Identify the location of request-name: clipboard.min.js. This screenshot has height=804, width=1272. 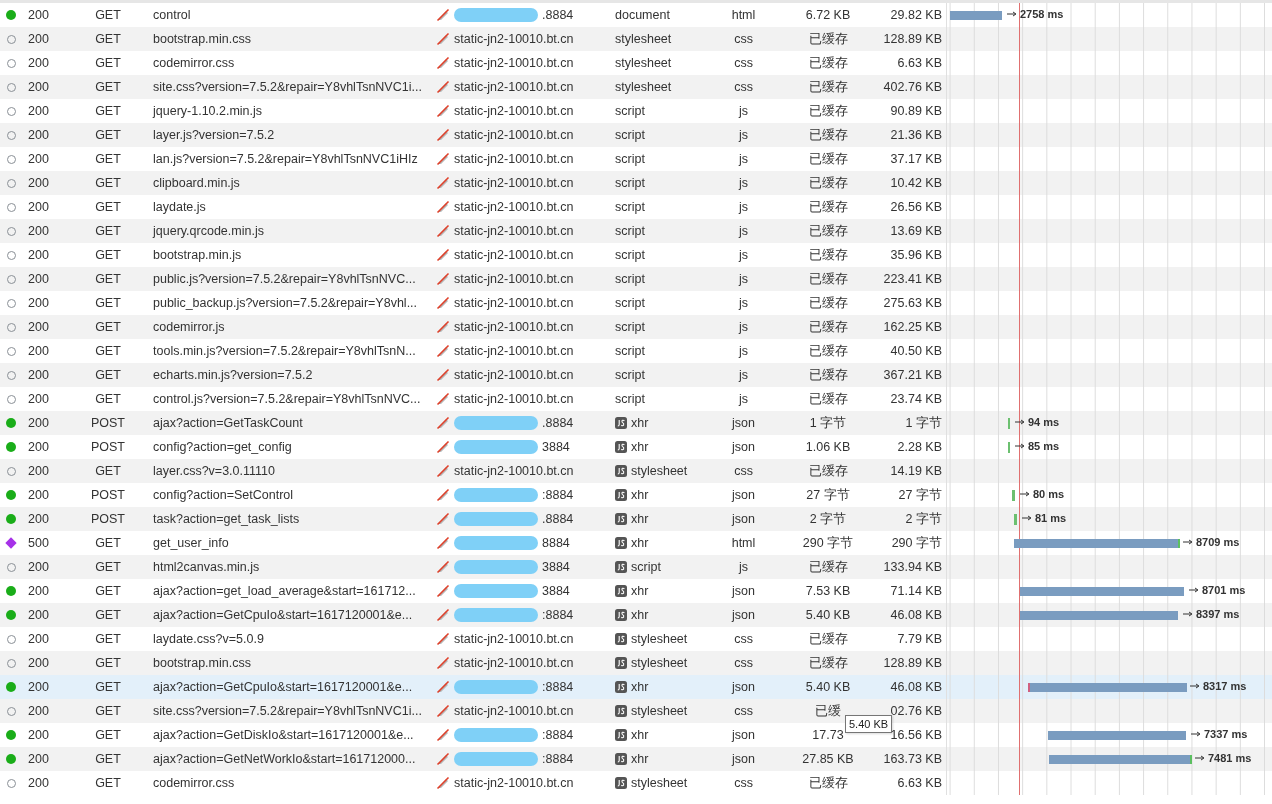
(196, 183).